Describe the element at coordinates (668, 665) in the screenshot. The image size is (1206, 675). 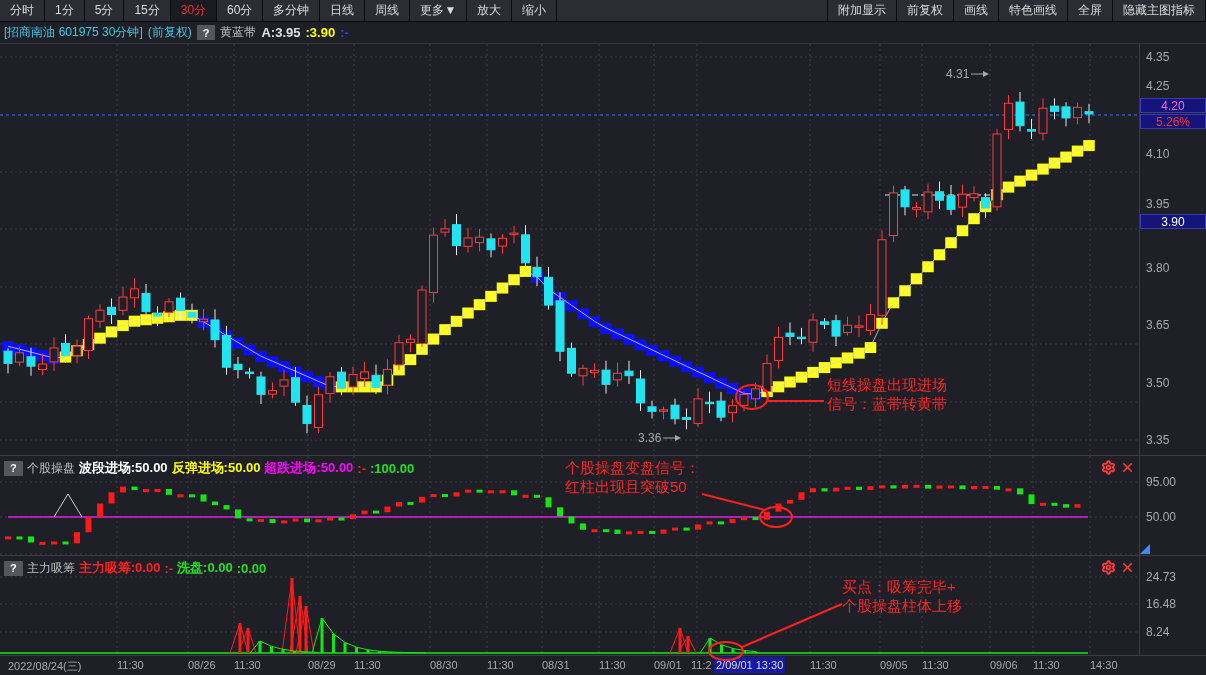
I see `time-axis-label: 09/01` at that location.